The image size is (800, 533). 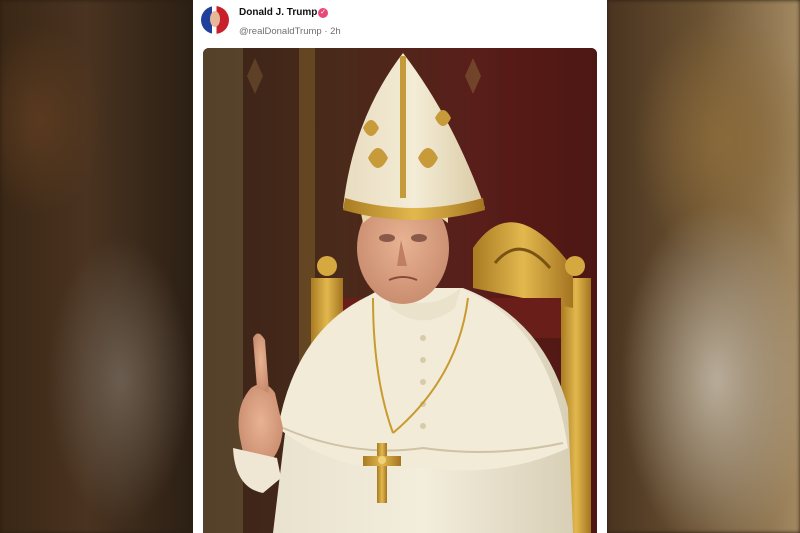 I want to click on avatar-face-icon, so click(x=215, y=19).